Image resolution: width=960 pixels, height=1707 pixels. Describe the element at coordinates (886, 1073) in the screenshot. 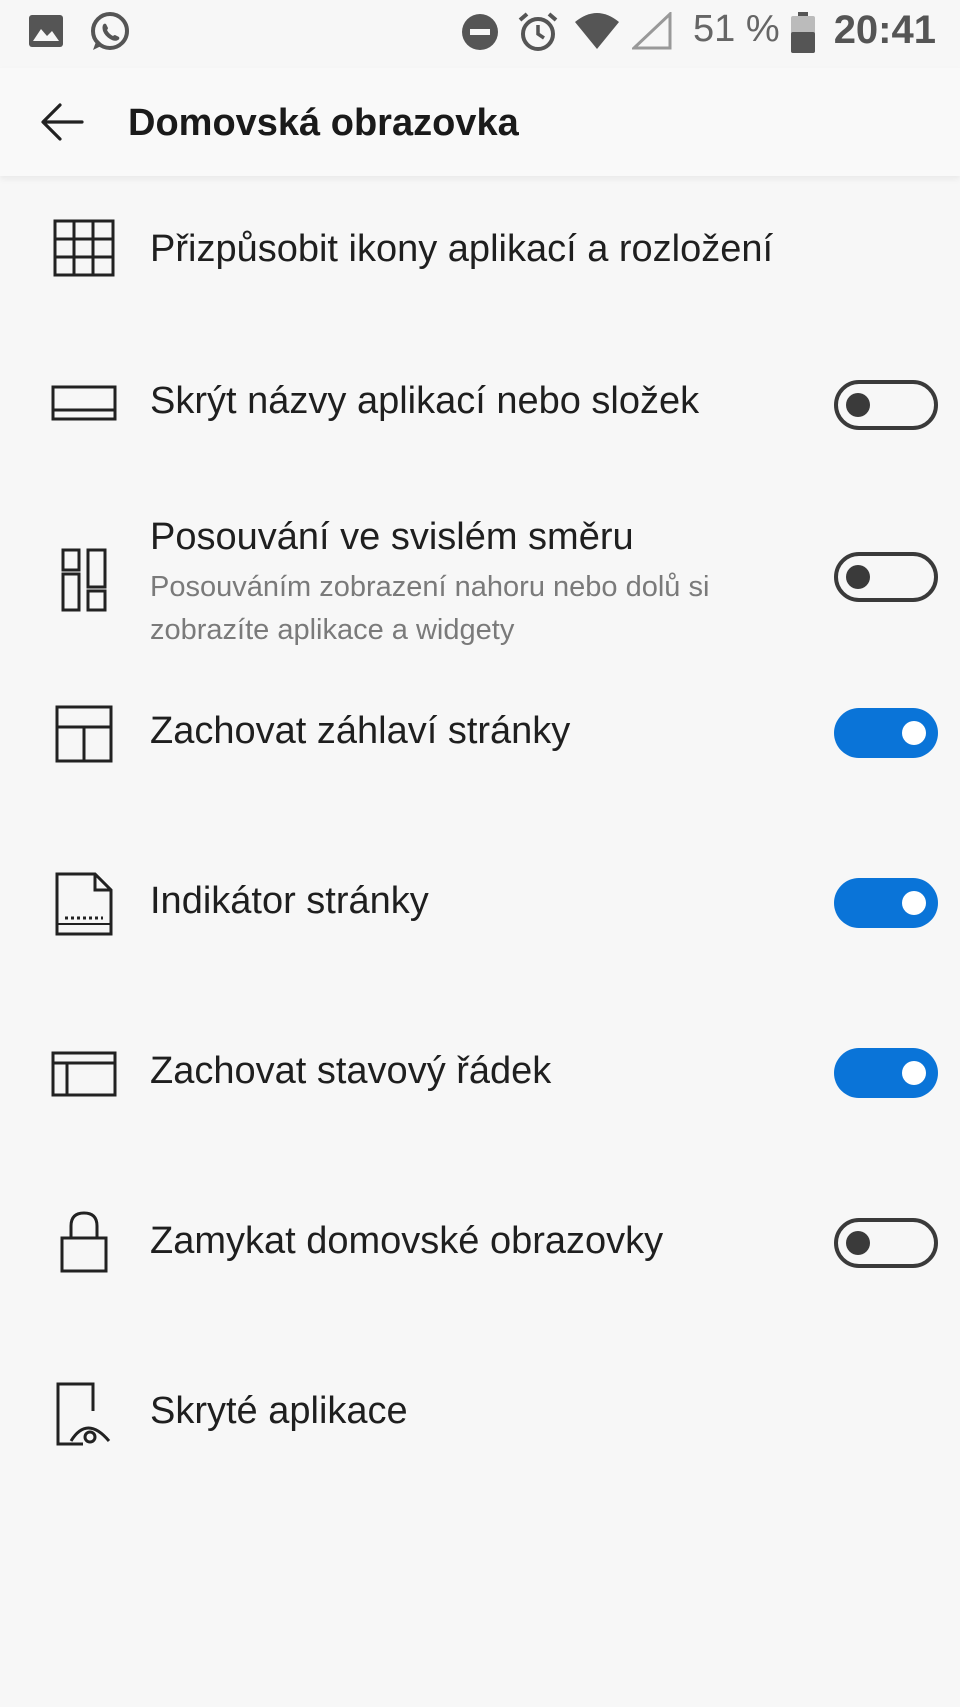

I see `toggle-keep-status-bar` at that location.